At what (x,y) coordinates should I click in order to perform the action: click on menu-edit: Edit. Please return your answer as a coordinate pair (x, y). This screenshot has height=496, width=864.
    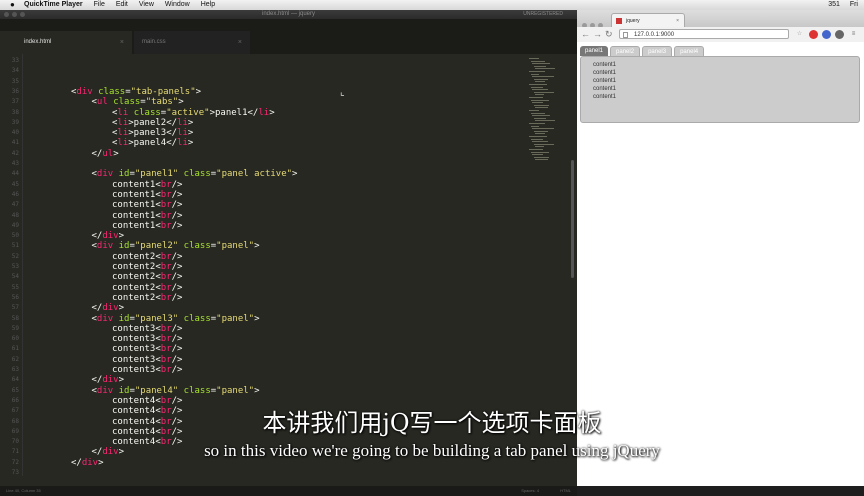
    Looking at the image, I should click on (122, 4).